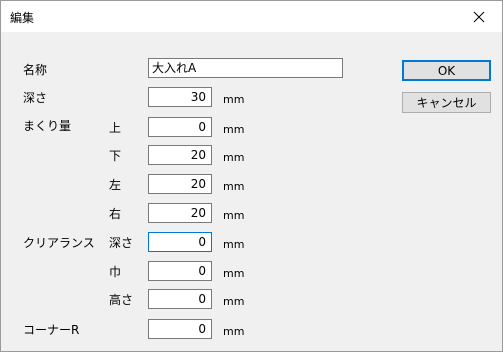  I want to click on flip-bottom-field: 20, so click(180, 155).